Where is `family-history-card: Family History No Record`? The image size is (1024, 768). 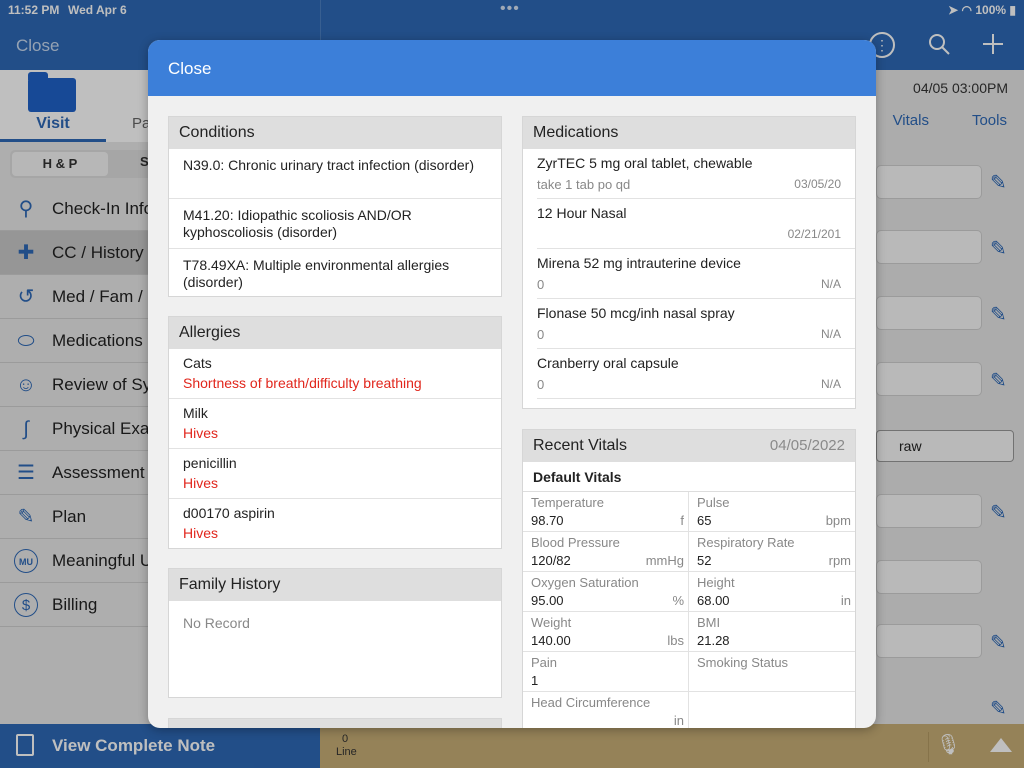 family-history-card: Family History No Record is located at coordinates (335, 633).